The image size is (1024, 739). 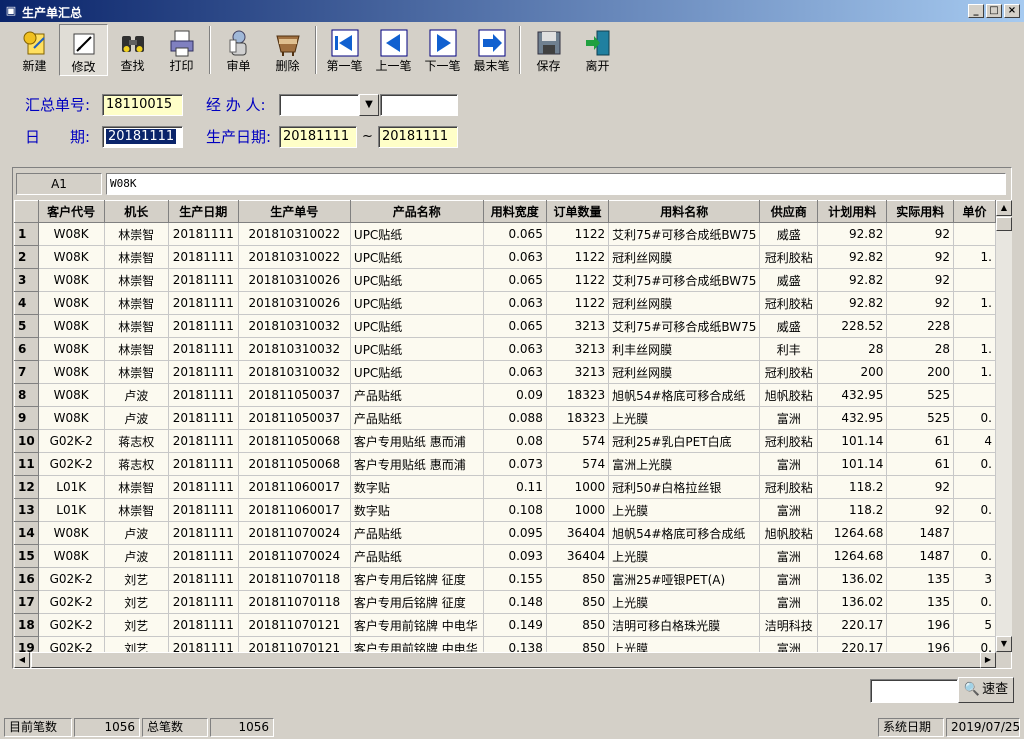 I want to click on delete-button: 删除, so click(x=287, y=50).